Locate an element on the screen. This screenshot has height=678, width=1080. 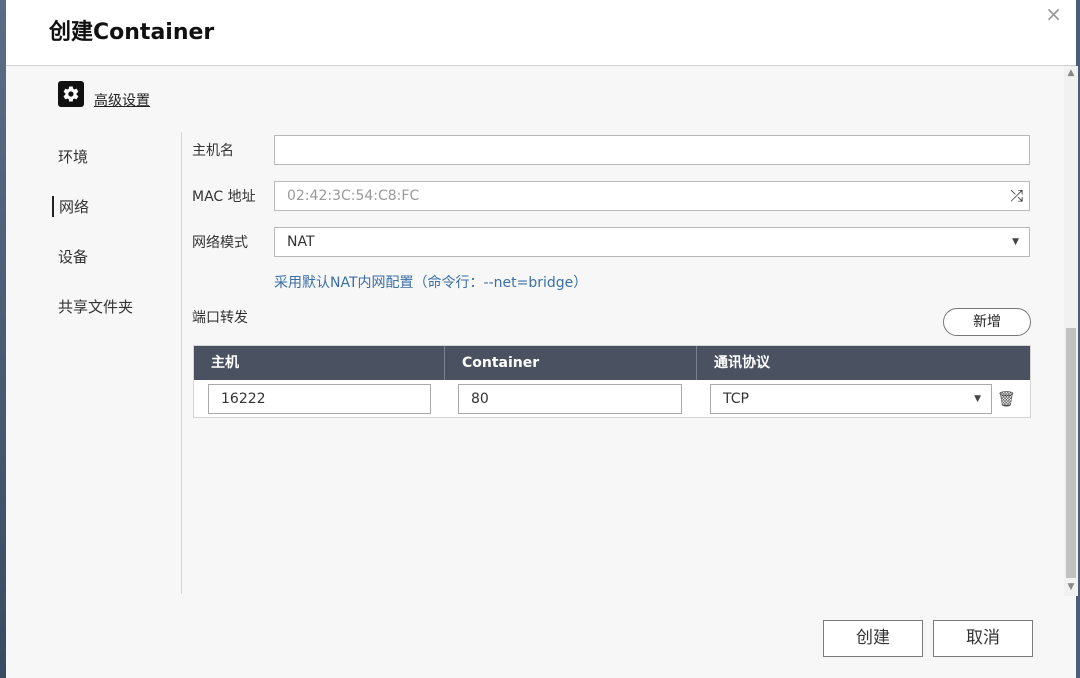
close-icon: × is located at coordinates (1053, 14).